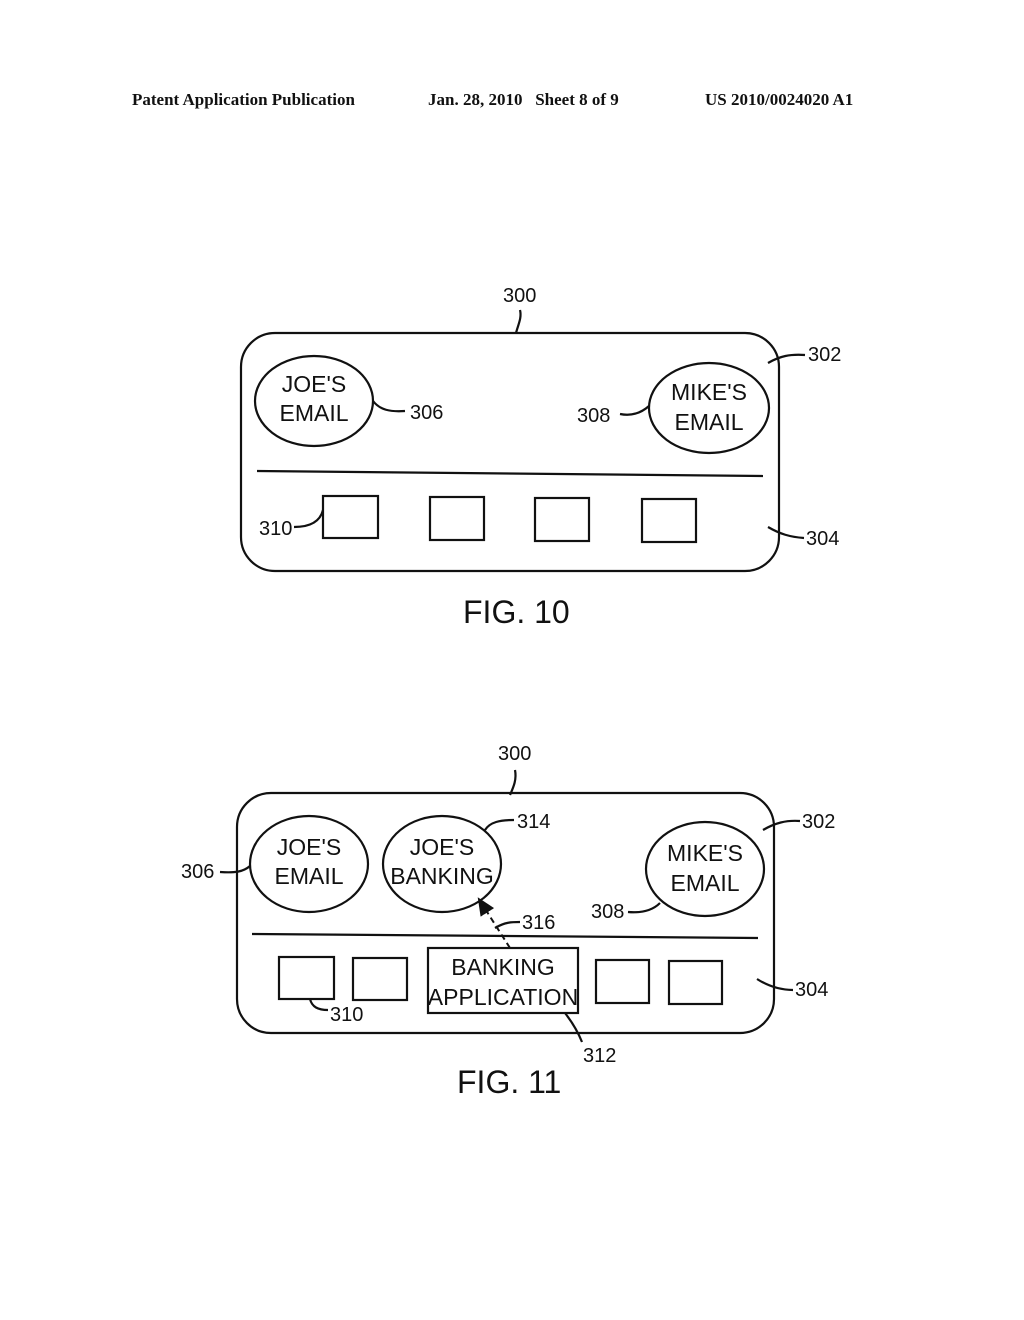  I want to click on figure-caption: FIG. 10, so click(516, 612).